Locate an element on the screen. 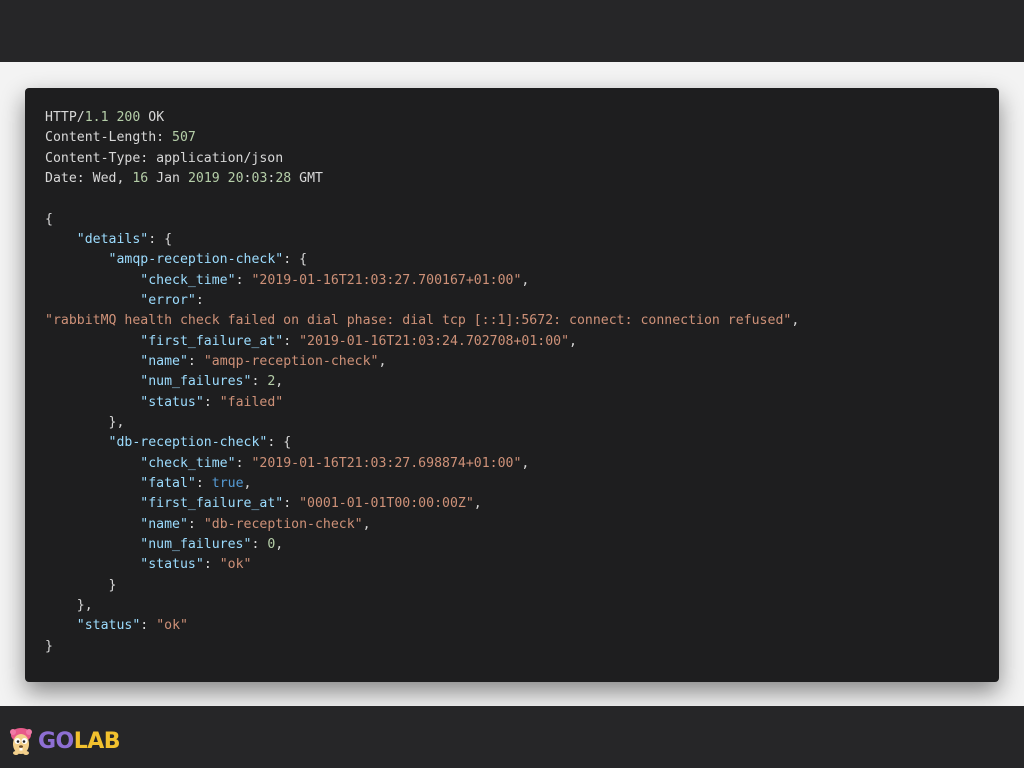 This screenshot has width=1024, height=768. code-token-str: "failed" is located at coordinates (251, 402).